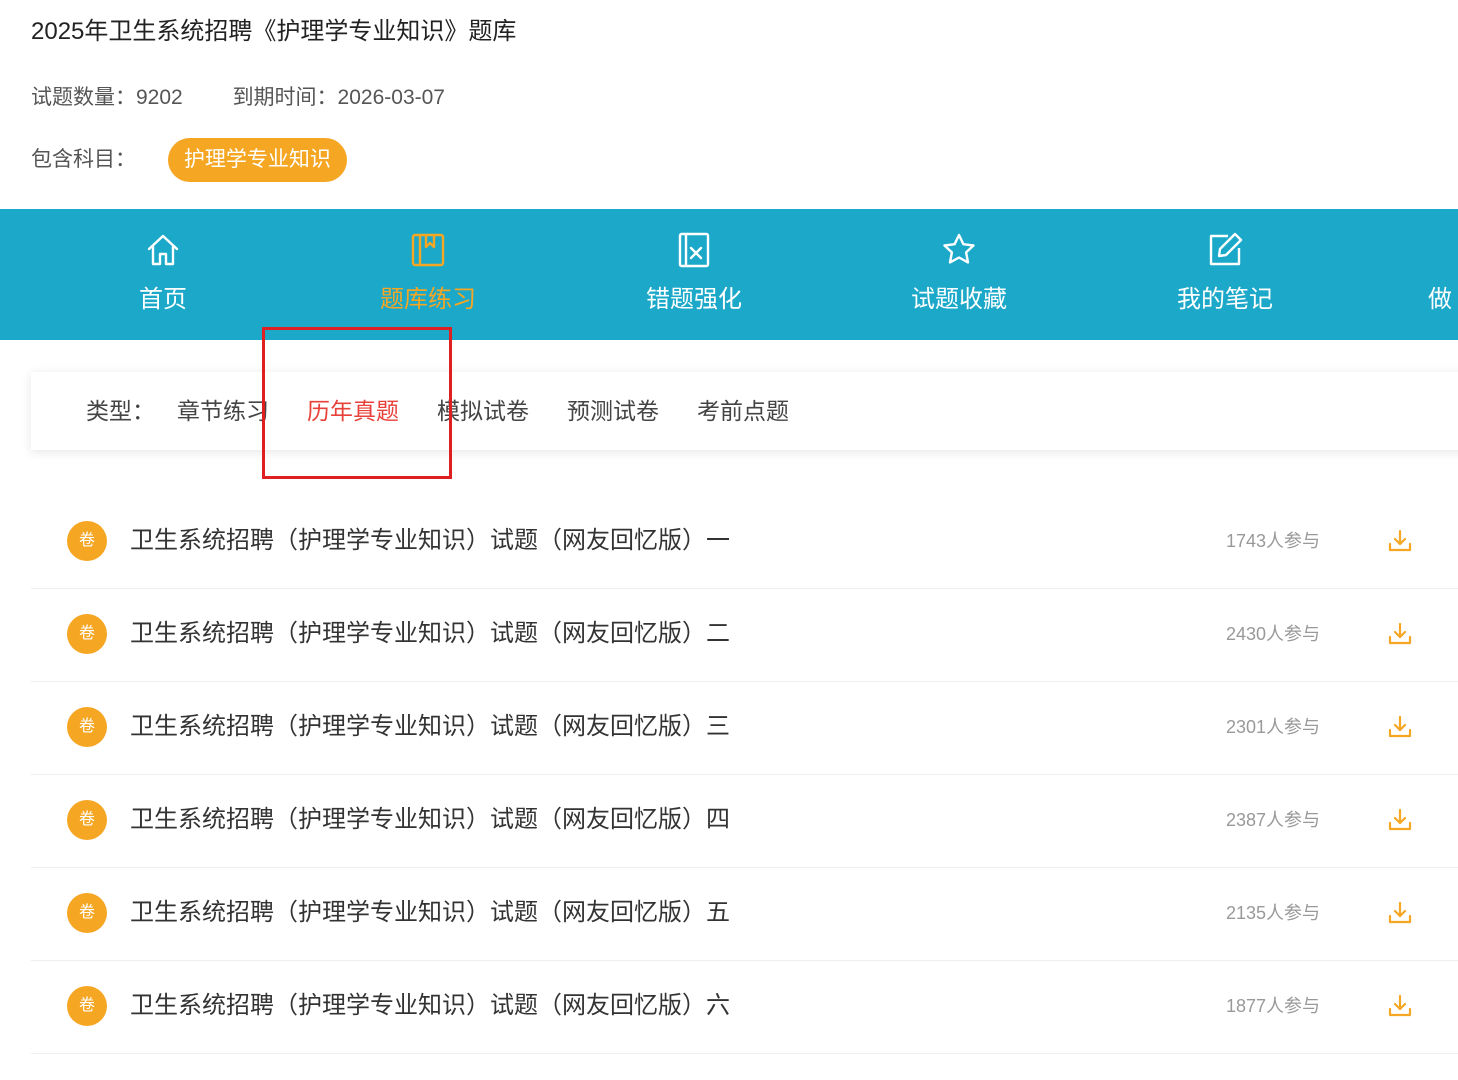  I want to click on bank-title: 2025年卫生系统招聘《护理学专业知识》题库, so click(274, 31).